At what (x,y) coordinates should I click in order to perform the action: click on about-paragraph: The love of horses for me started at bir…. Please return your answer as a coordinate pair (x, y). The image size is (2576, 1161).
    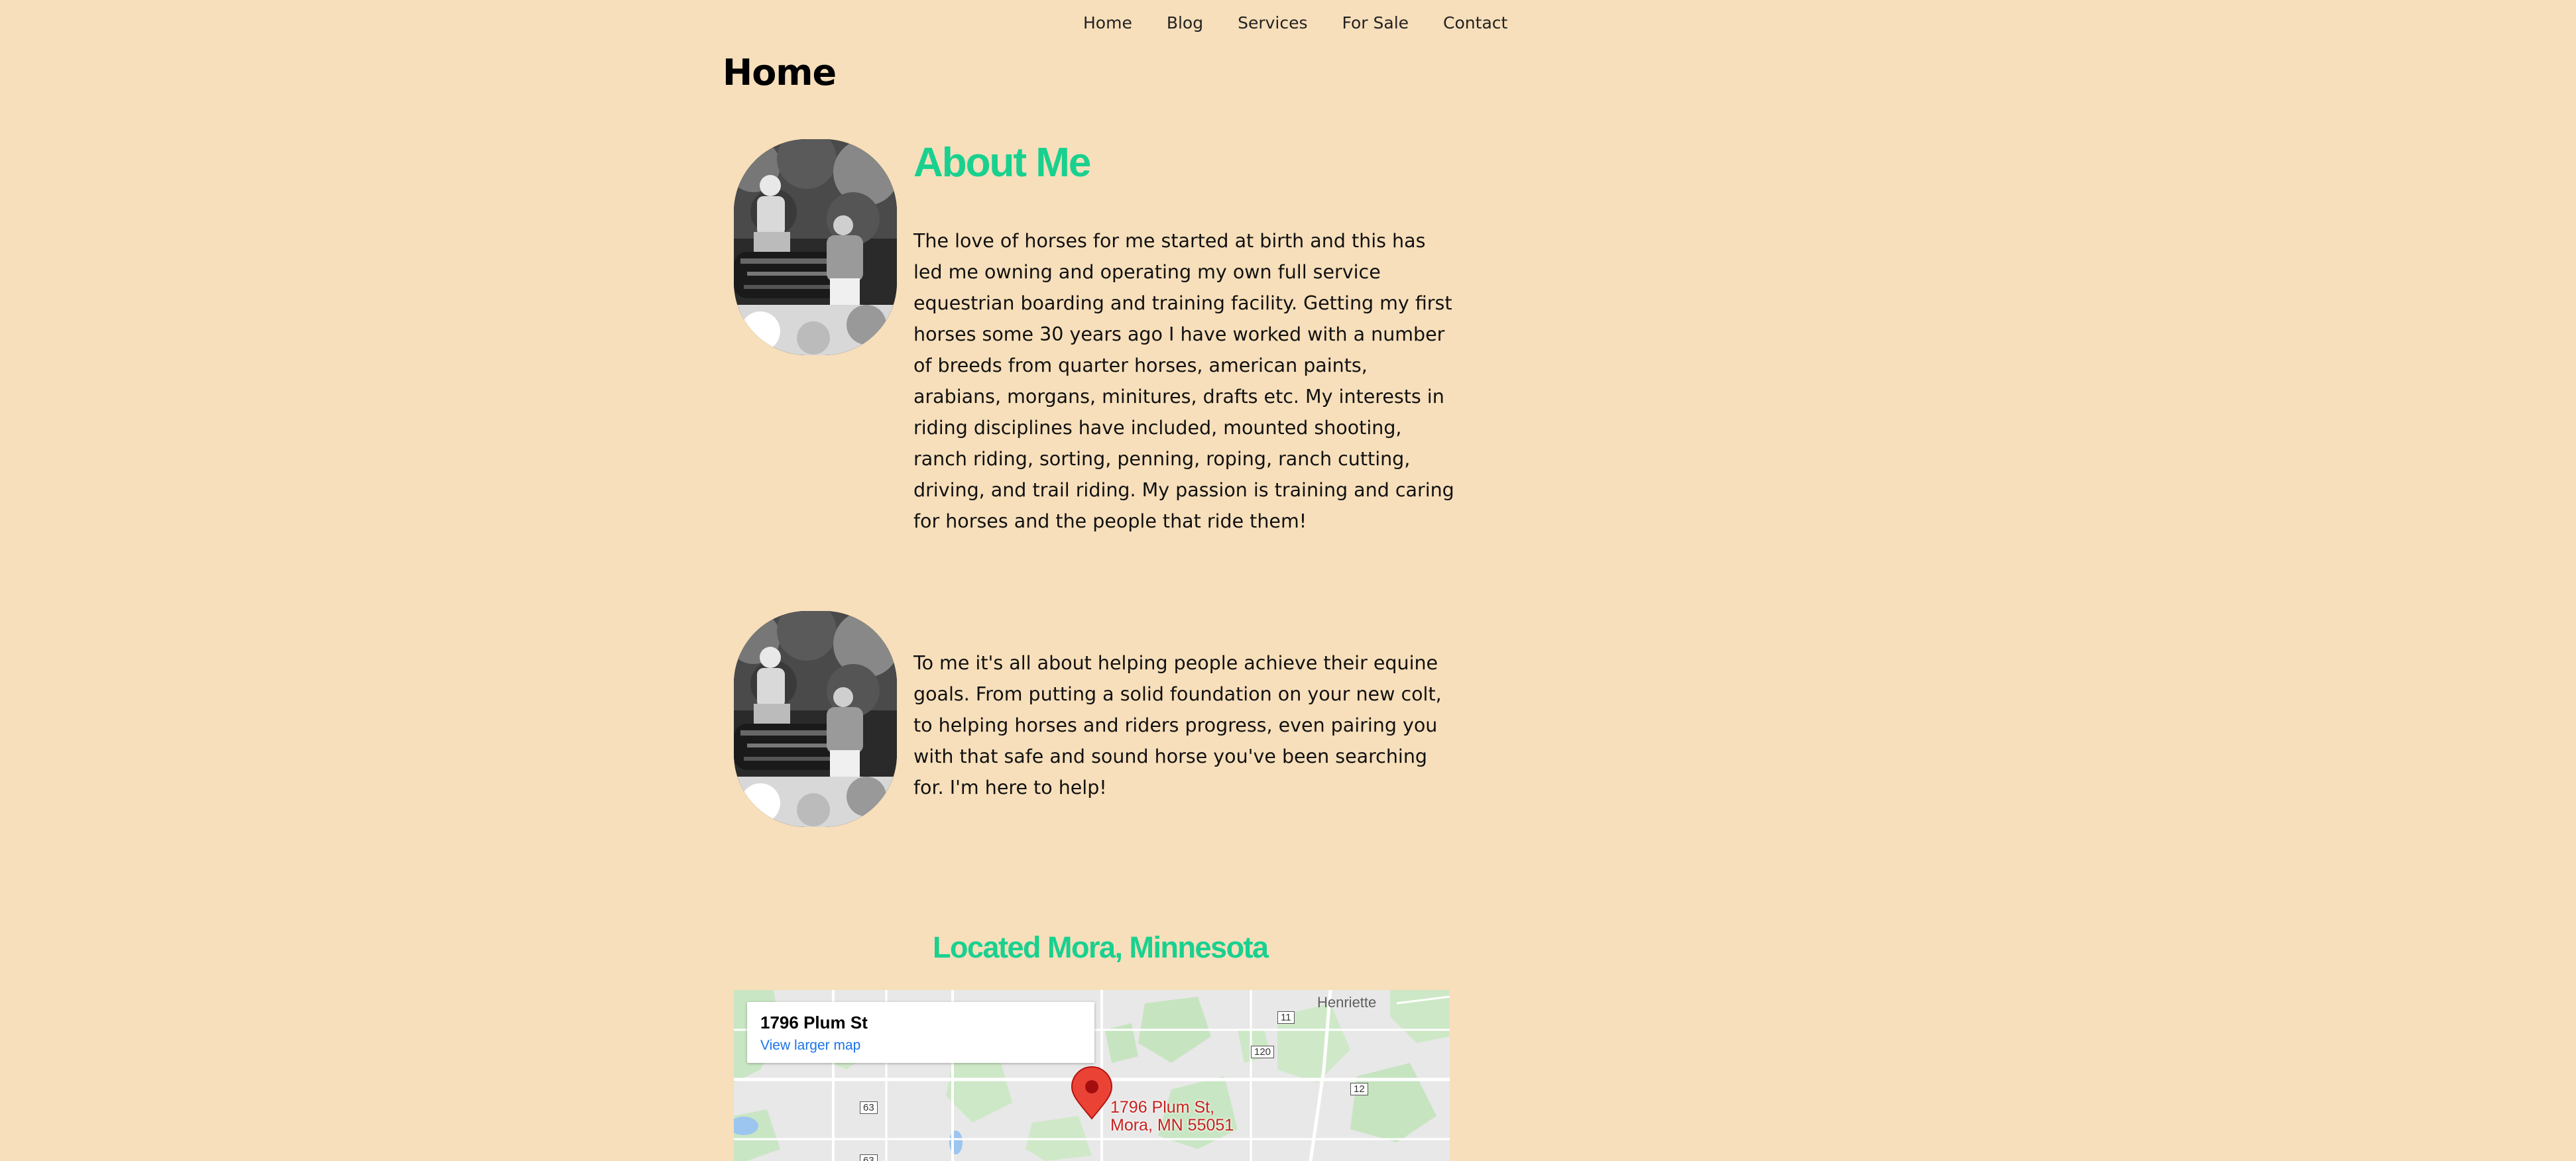
    Looking at the image, I should click on (1184, 381).